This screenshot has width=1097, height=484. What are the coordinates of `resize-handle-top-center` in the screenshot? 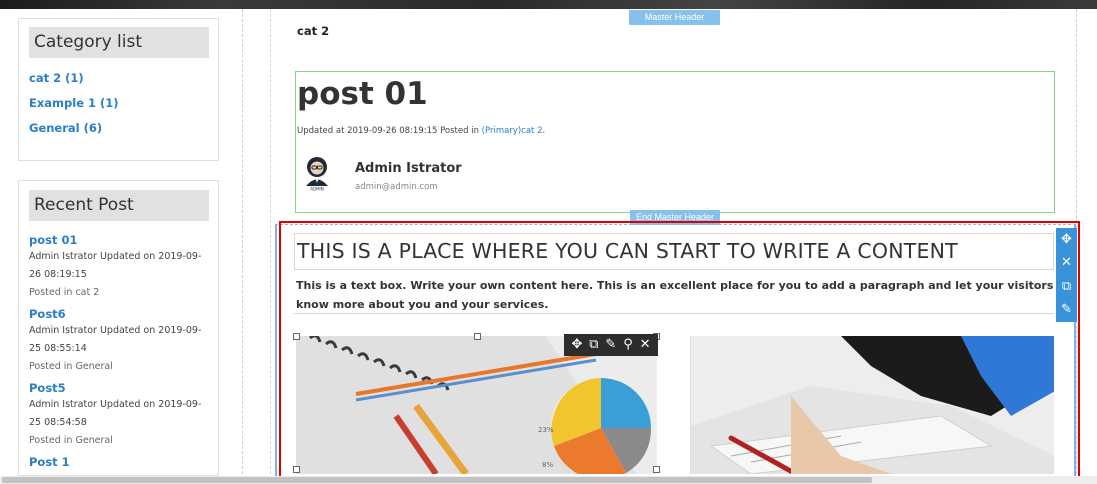 It's located at (477, 336).